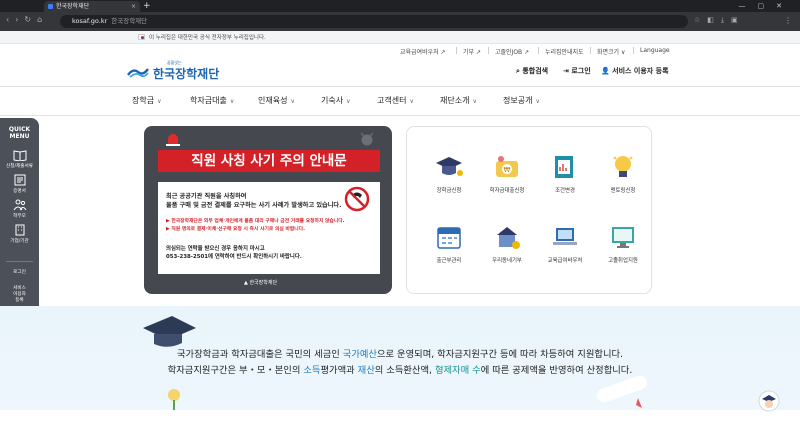  What do you see at coordinates (27, 19) in the screenshot?
I see `nav-buttons: ‹›↻⌂` at bounding box center [27, 19].